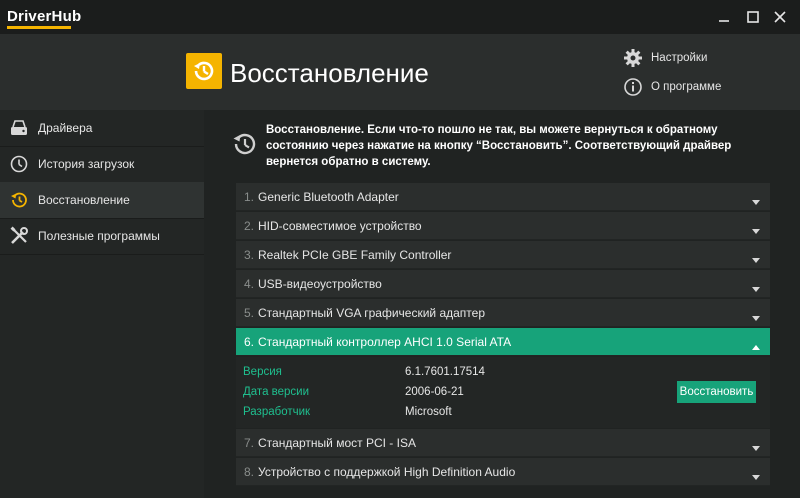 The height and width of the screenshot is (498, 800). What do you see at coordinates (503, 443) in the screenshot?
I see `device-row: 7. Стандартный мост PCI - ISA` at bounding box center [503, 443].